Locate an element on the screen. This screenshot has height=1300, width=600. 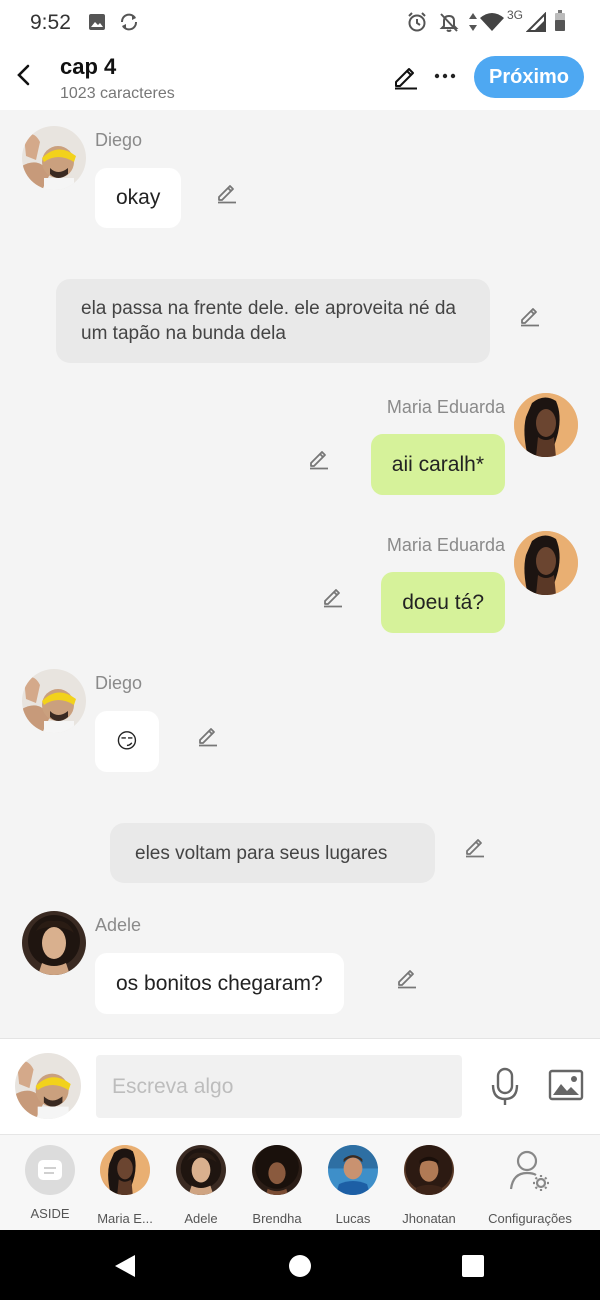
image-upload-icon is located at coordinates (566, 1085).